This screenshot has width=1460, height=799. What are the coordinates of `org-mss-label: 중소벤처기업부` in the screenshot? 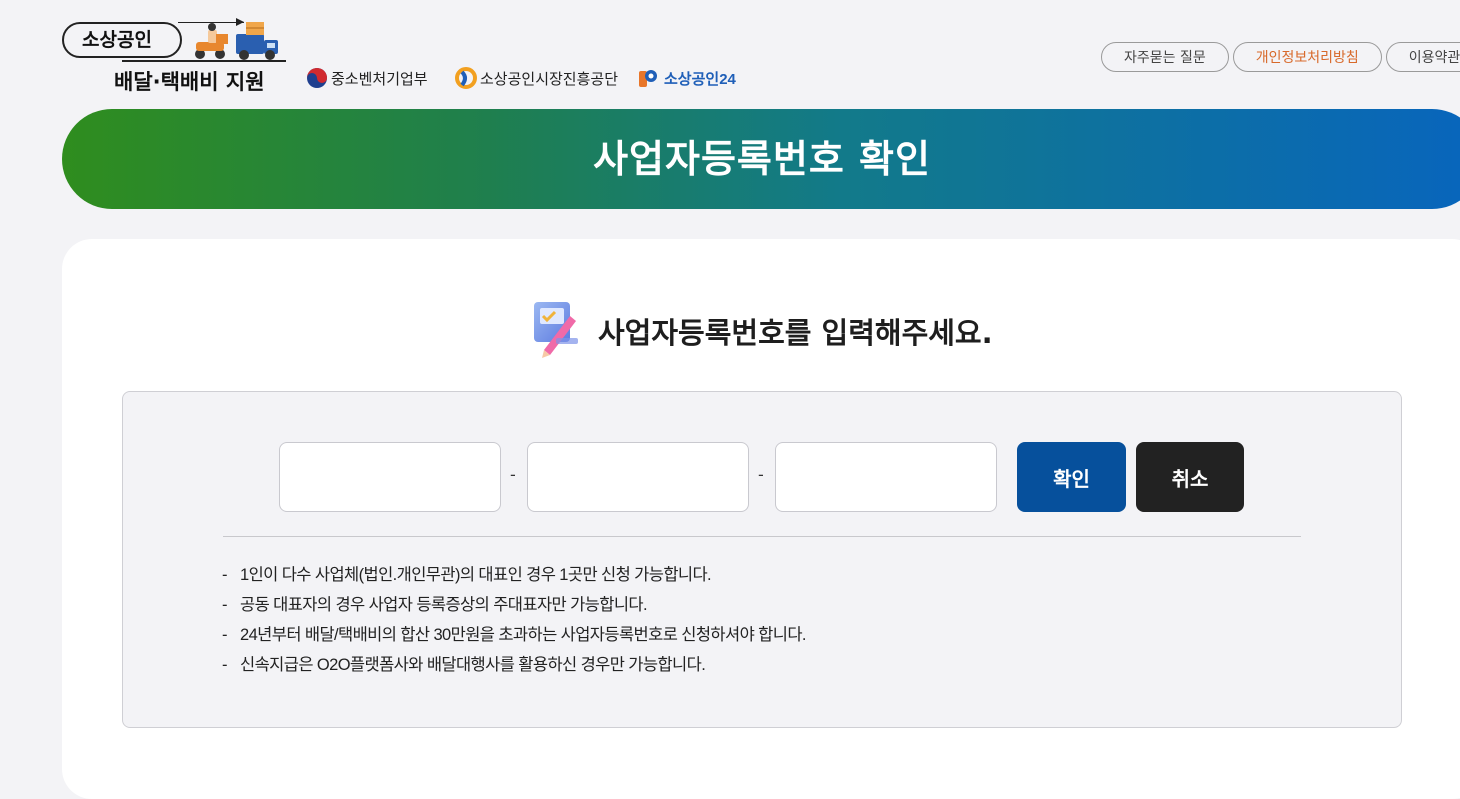 It's located at (379, 79).